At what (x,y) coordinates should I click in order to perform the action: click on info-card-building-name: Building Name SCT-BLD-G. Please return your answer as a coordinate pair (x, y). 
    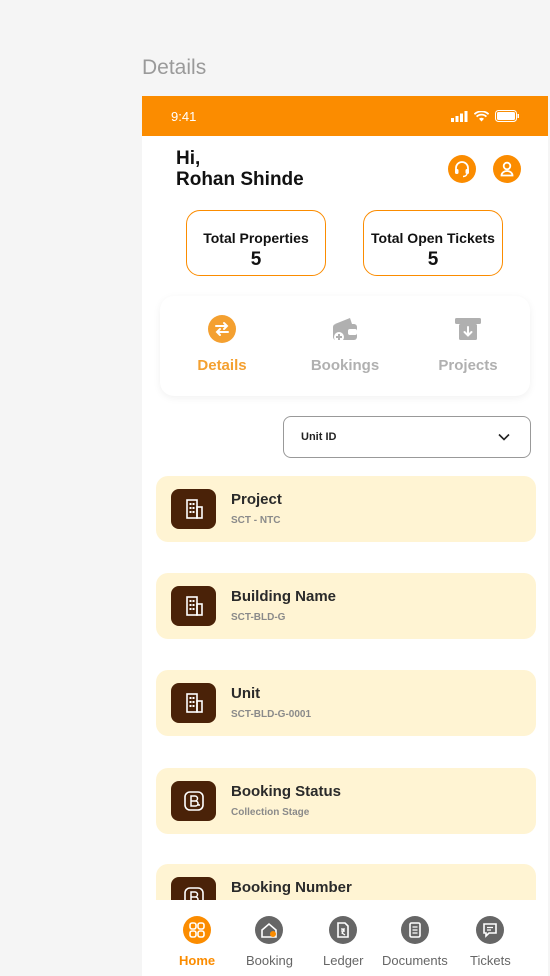
    Looking at the image, I should click on (346, 606).